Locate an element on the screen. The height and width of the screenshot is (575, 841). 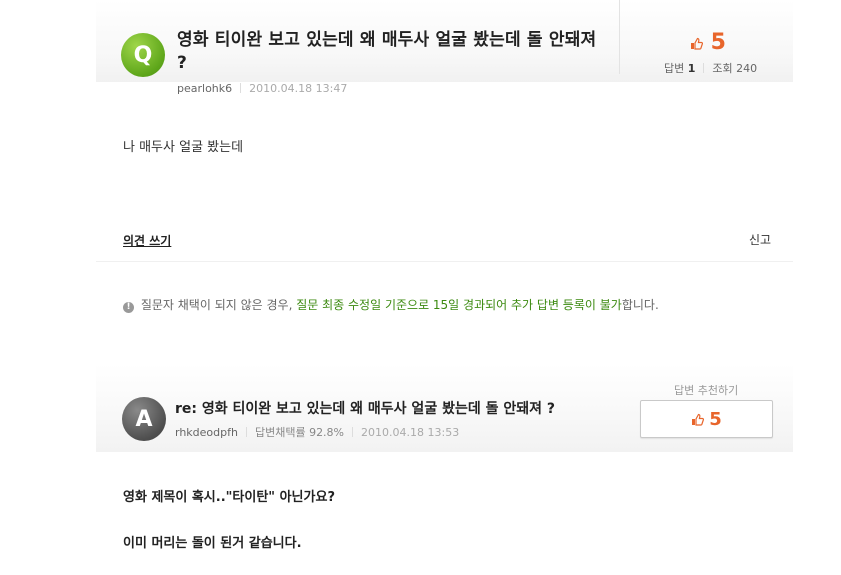
answer-title: re: 영화 티이완 보고 있는데 왜 매두사 얼굴 봤는데 돌 안돼져 ? is located at coordinates (365, 409).